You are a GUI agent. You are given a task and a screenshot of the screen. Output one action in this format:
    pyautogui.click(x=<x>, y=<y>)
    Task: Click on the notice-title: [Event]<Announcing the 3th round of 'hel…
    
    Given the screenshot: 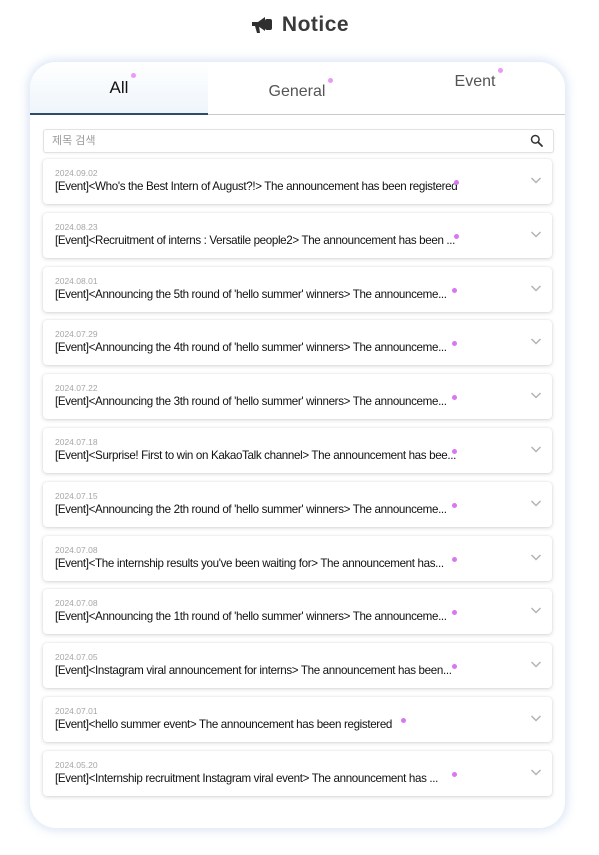 What is the action you would take?
    pyautogui.click(x=251, y=402)
    